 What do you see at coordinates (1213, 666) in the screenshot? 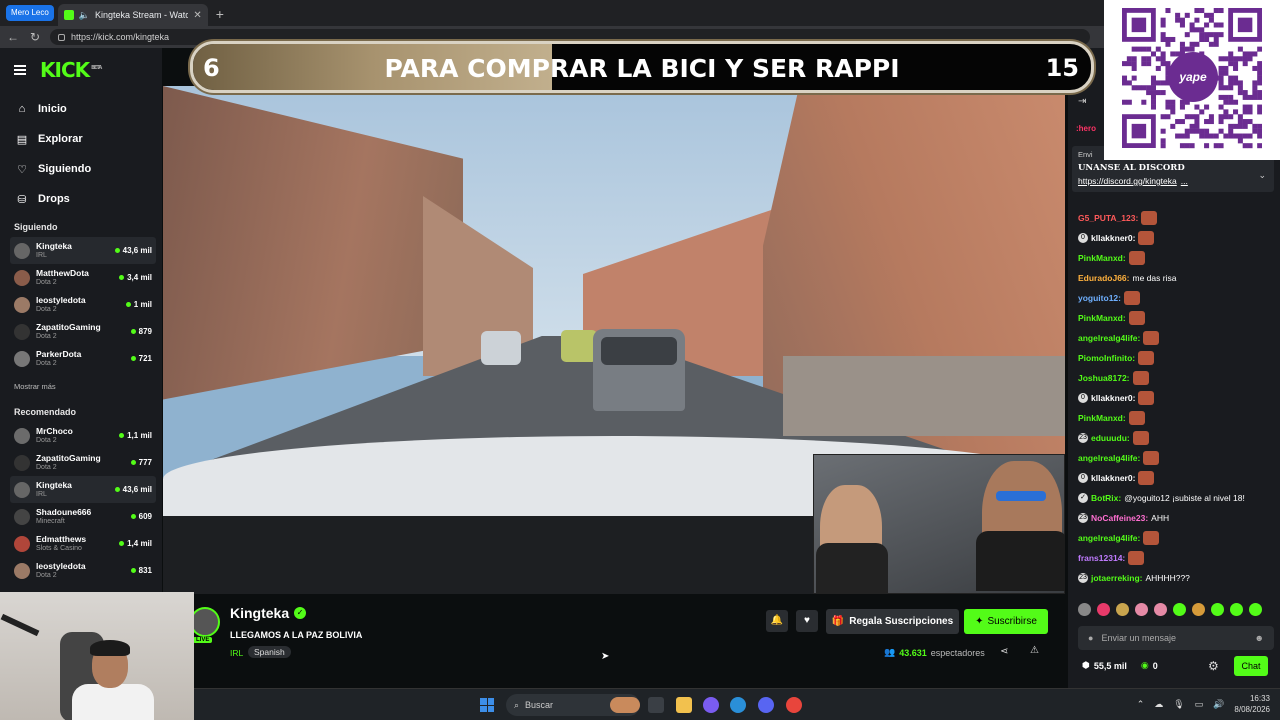
I see `chat-settings-gear-icon: ⚙` at bounding box center [1213, 666].